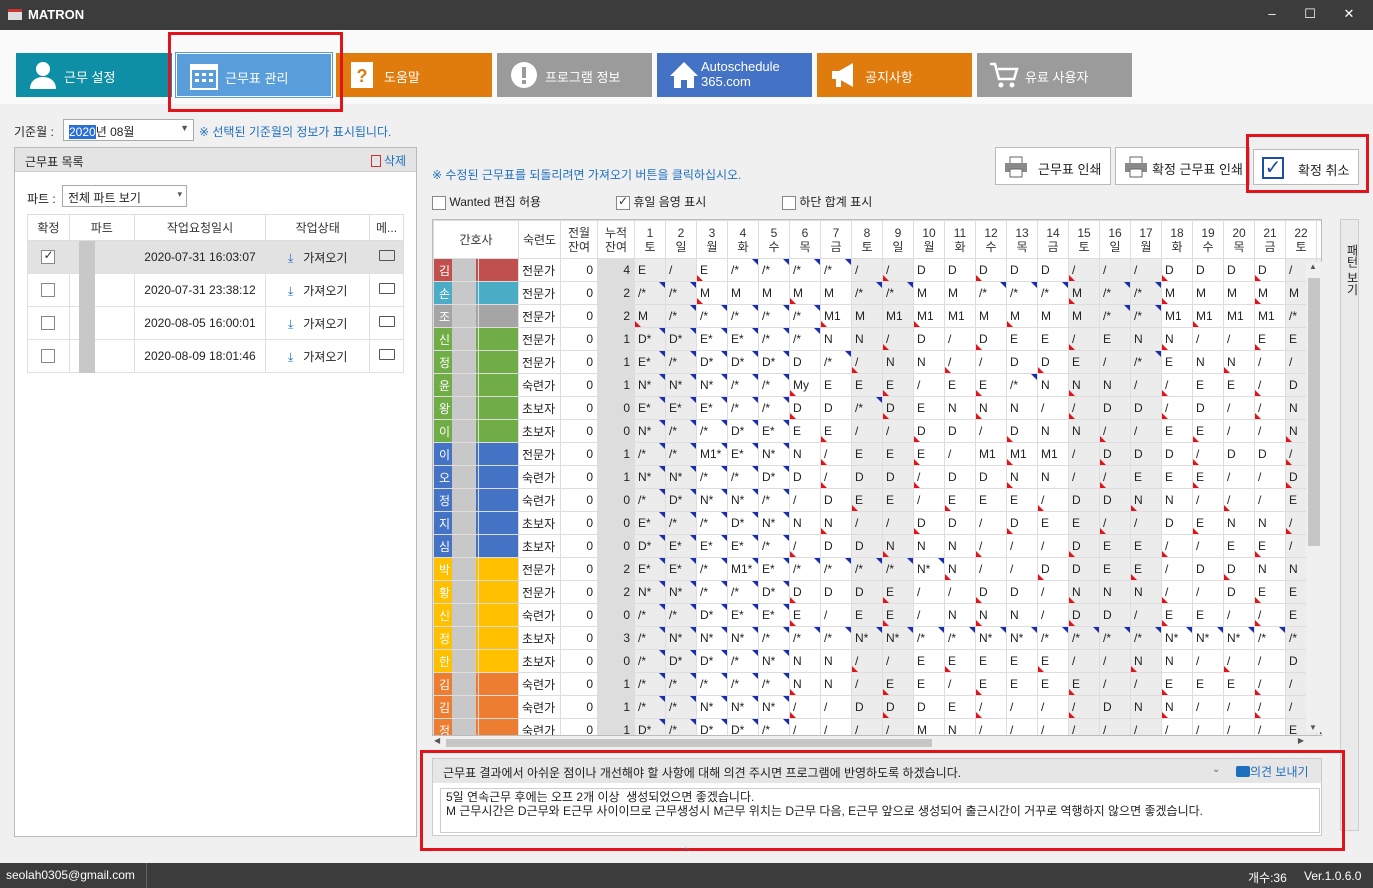 The height and width of the screenshot is (888, 1373). What do you see at coordinates (1318, 239) in the screenshot?
I see `day-header: 23일` at bounding box center [1318, 239].